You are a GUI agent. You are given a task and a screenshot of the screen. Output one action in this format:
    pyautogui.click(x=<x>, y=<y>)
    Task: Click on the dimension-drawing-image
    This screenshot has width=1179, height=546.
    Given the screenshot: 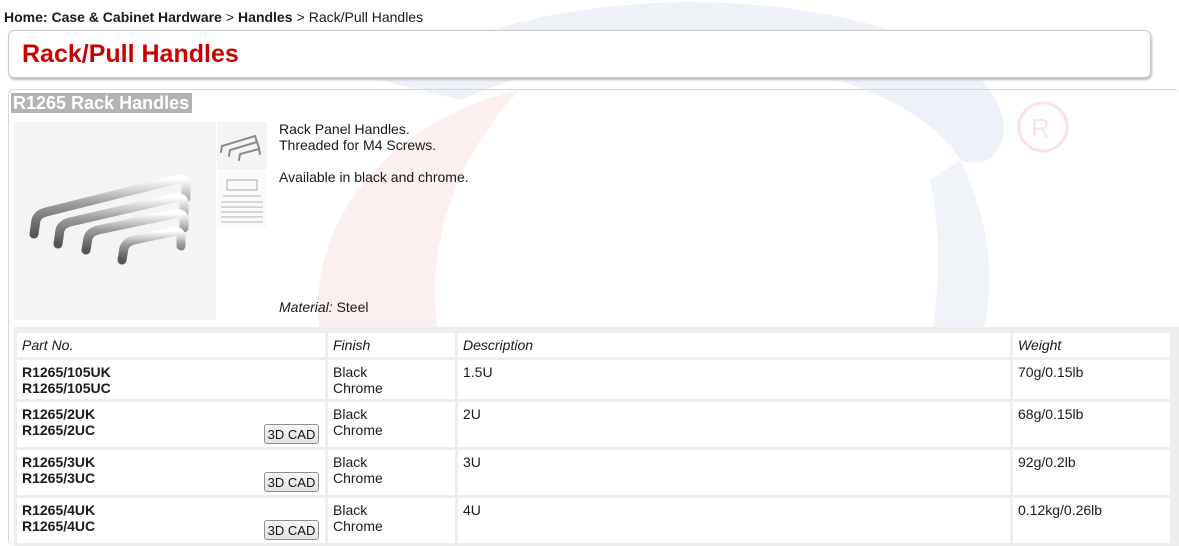 What is the action you would take?
    pyautogui.click(x=242, y=201)
    